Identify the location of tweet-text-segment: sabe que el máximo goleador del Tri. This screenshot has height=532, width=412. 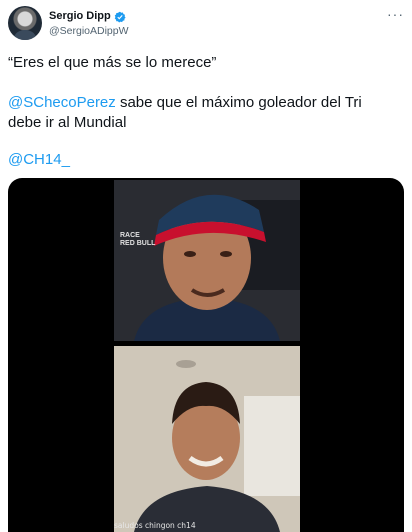
(238, 102).